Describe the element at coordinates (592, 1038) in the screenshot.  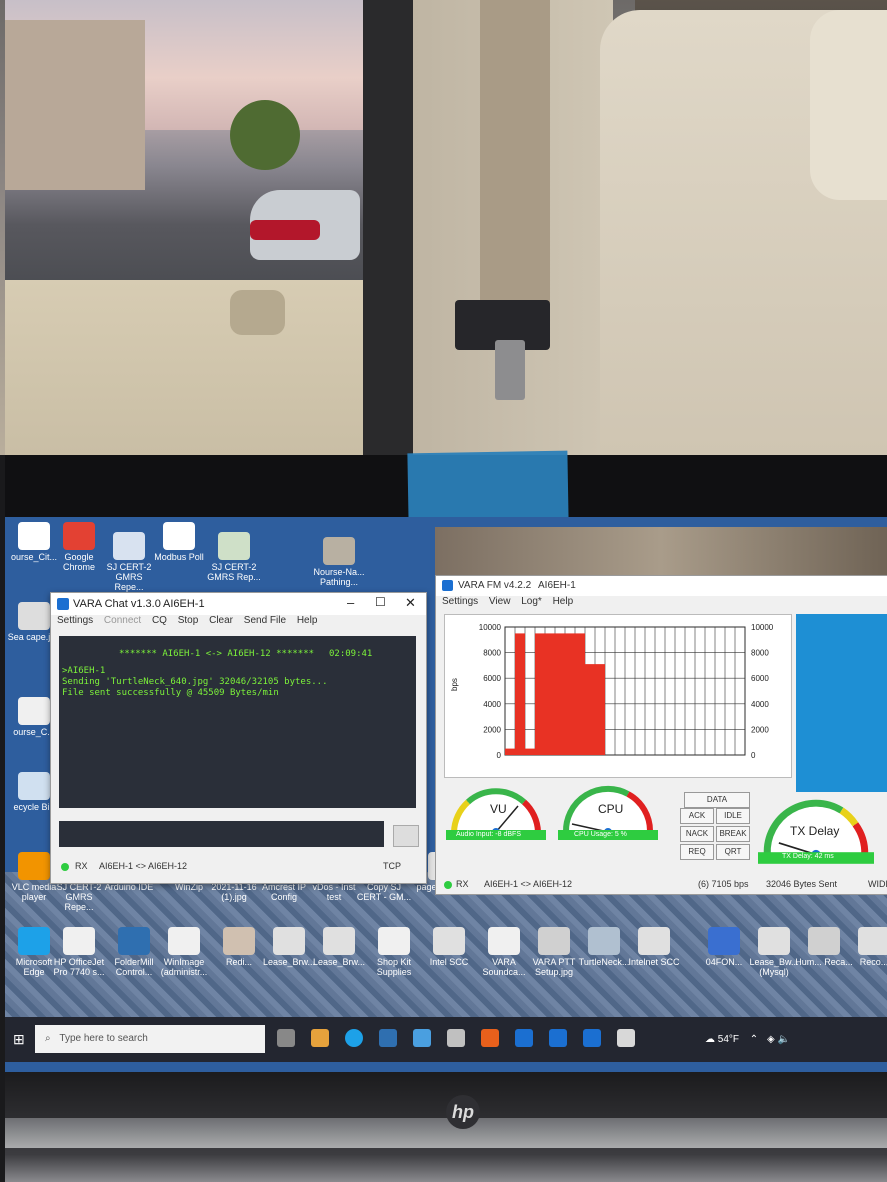
I see `vara-fm-taskbar-icon` at that location.